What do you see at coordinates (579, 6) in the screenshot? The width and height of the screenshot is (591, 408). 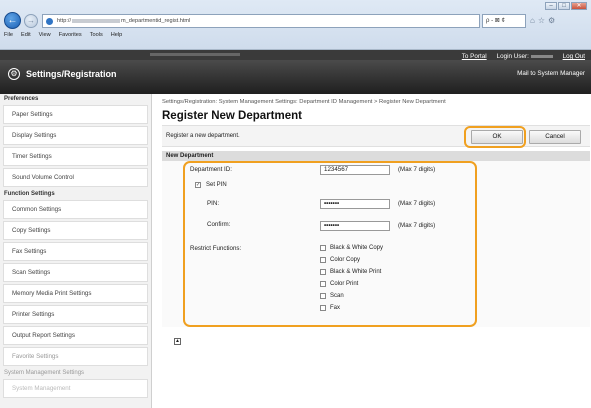 I see `close-window-button: ✕` at bounding box center [579, 6].